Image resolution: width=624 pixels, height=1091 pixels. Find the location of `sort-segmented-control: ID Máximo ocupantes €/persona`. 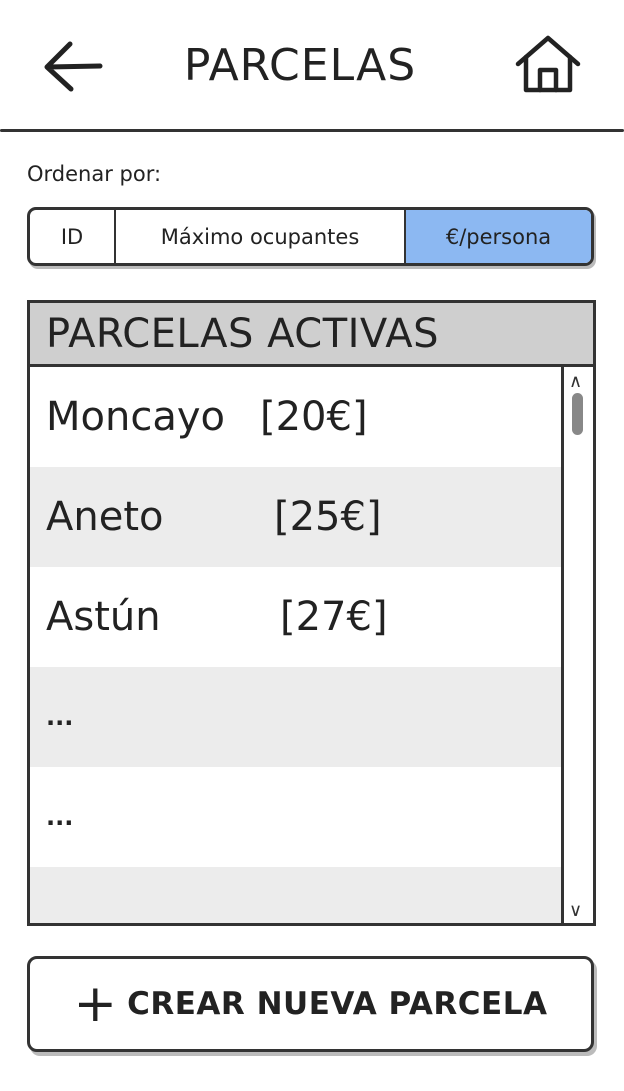

sort-segmented-control: ID Máximo ocupantes €/persona is located at coordinates (310, 236).